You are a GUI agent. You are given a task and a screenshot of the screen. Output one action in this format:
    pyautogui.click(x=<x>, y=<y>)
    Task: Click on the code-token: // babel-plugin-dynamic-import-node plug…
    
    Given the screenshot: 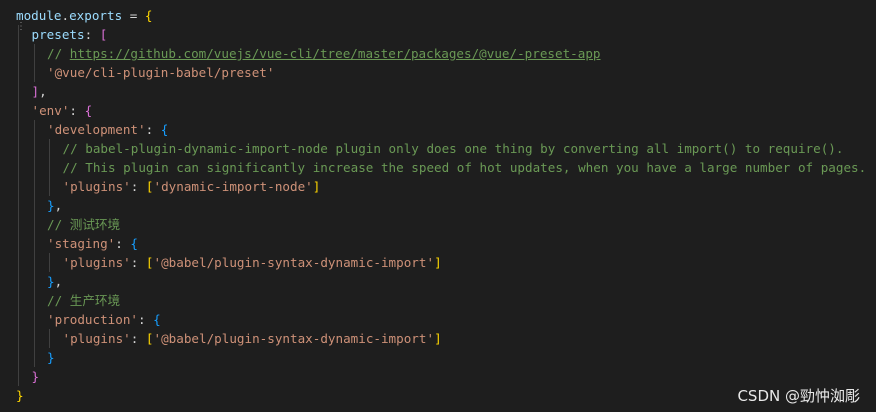 What is the action you would take?
    pyautogui.click(x=453, y=148)
    